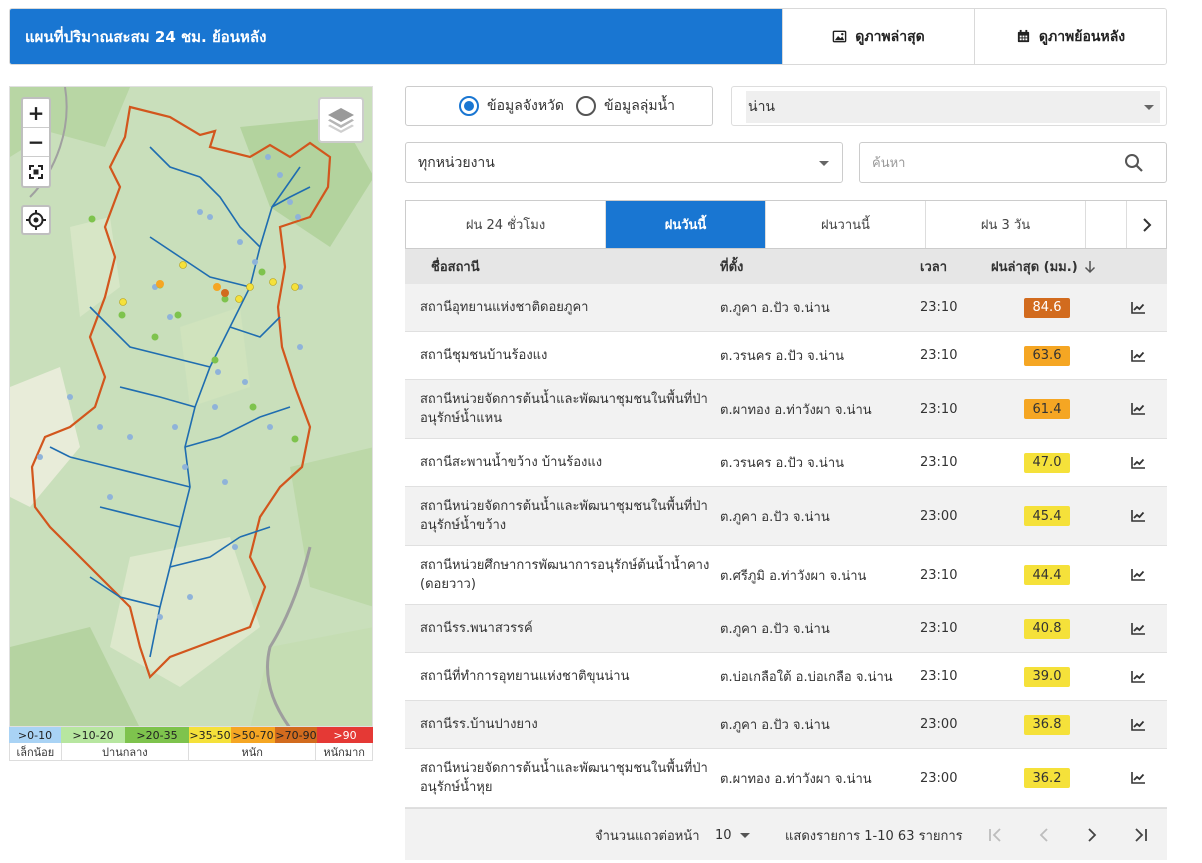 This screenshot has width=1202, height=863. What do you see at coordinates (933, 266) in the screenshot?
I see `col-header-time: เวลา` at bounding box center [933, 266].